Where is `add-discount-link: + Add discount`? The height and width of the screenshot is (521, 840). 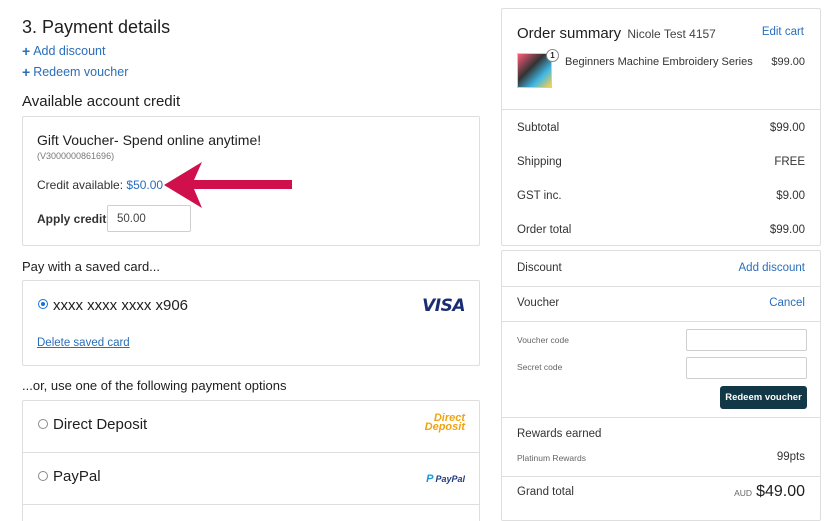
add-discount-link: + Add discount is located at coordinates (63, 51).